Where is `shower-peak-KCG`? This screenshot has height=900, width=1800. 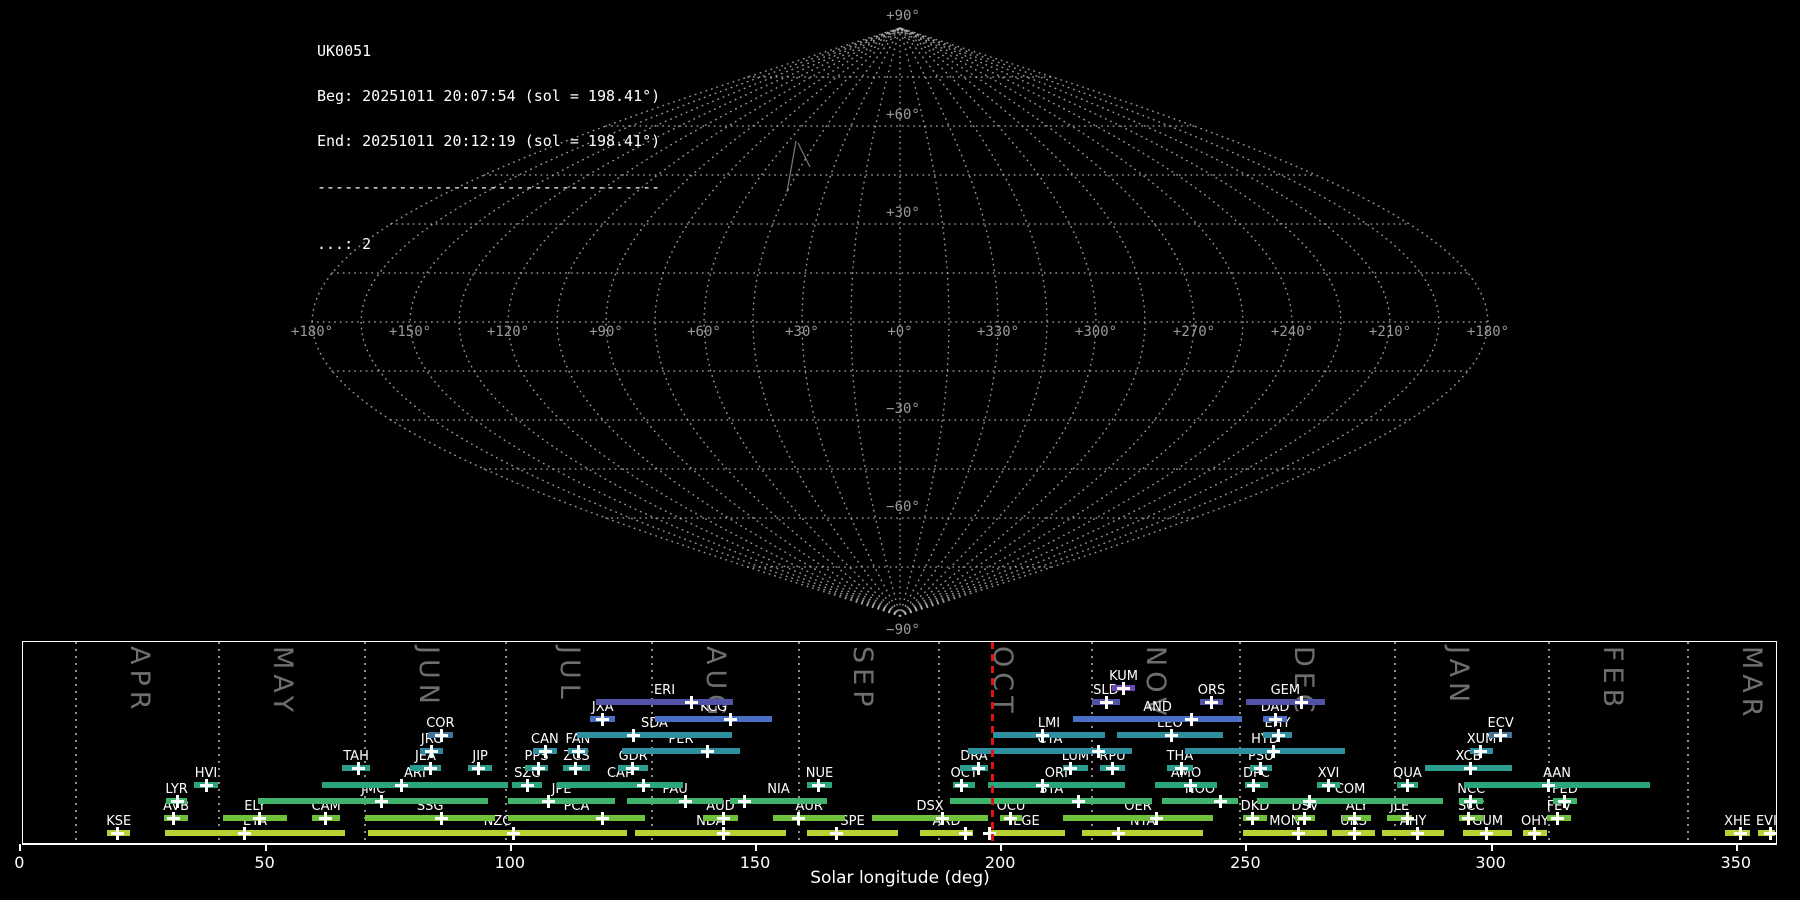 shower-peak-KCG is located at coordinates (730, 719).